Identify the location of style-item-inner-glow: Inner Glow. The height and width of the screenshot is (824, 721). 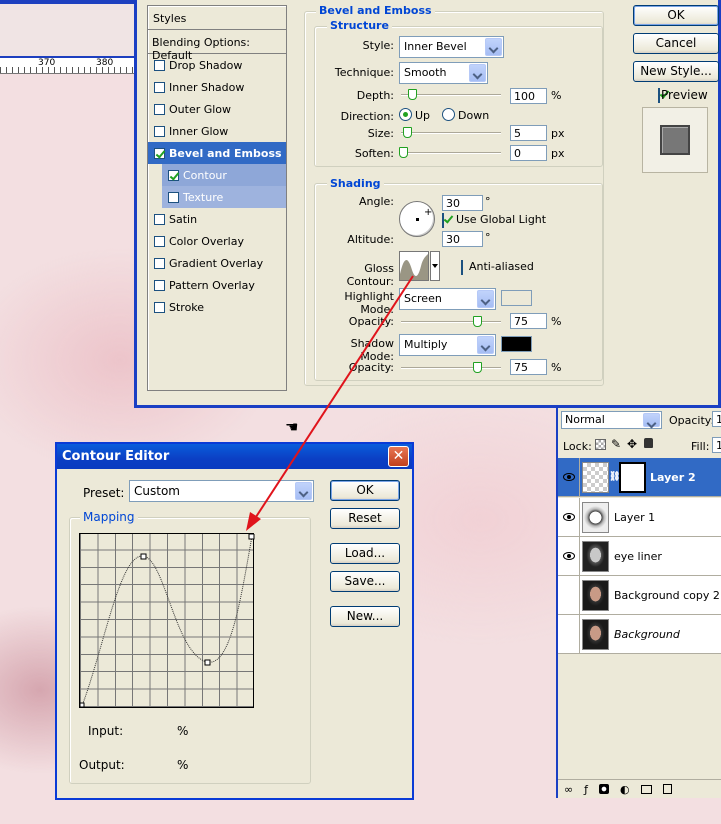
(217, 131).